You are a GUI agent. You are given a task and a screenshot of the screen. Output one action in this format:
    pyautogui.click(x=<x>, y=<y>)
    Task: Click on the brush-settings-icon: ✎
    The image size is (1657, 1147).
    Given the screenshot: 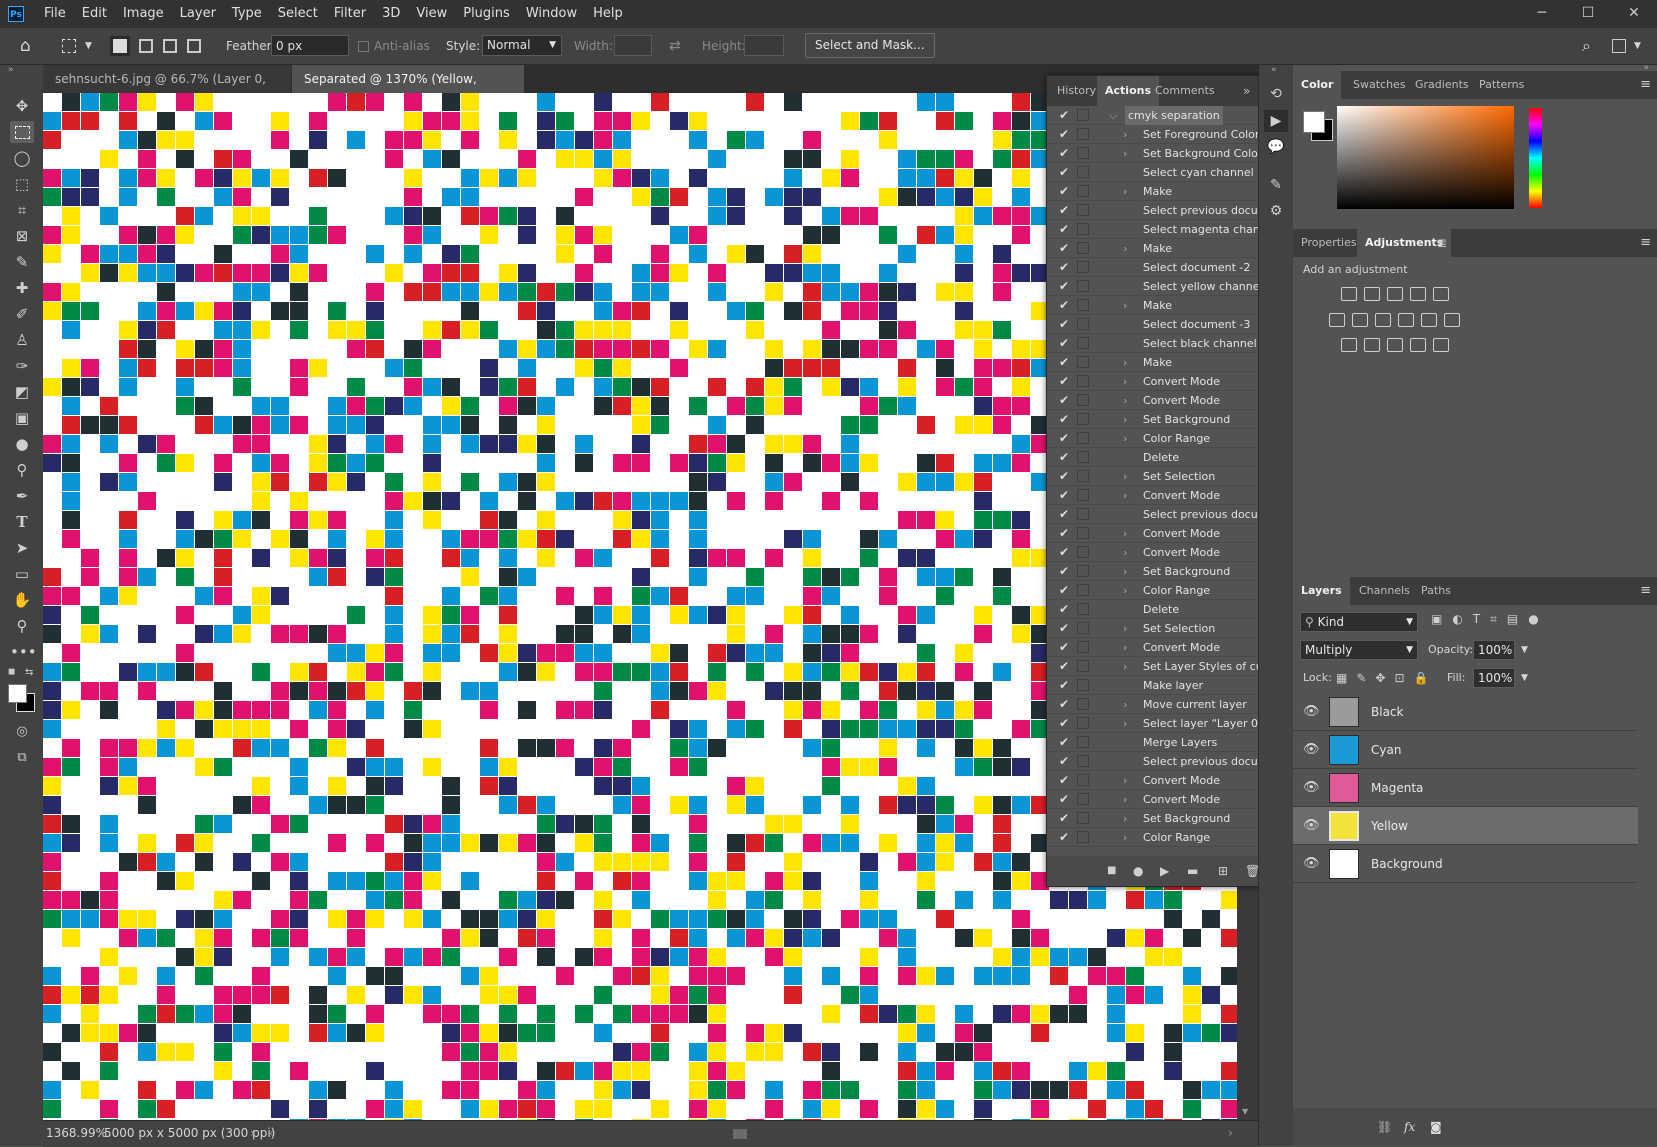 What is the action you would take?
    pyautogui.click(x=1276, y=185)
    